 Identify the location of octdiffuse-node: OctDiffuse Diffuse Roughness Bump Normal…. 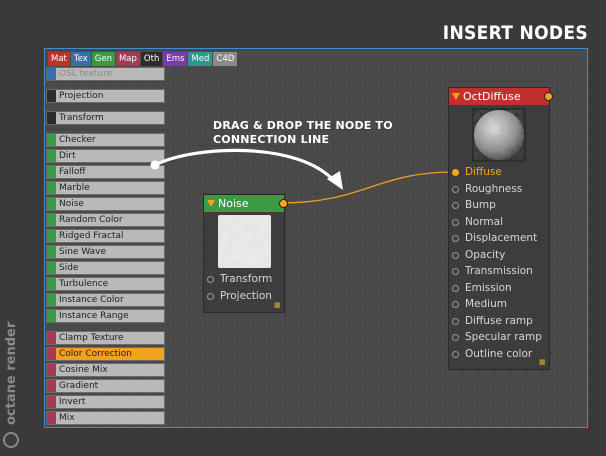
(500, 228).